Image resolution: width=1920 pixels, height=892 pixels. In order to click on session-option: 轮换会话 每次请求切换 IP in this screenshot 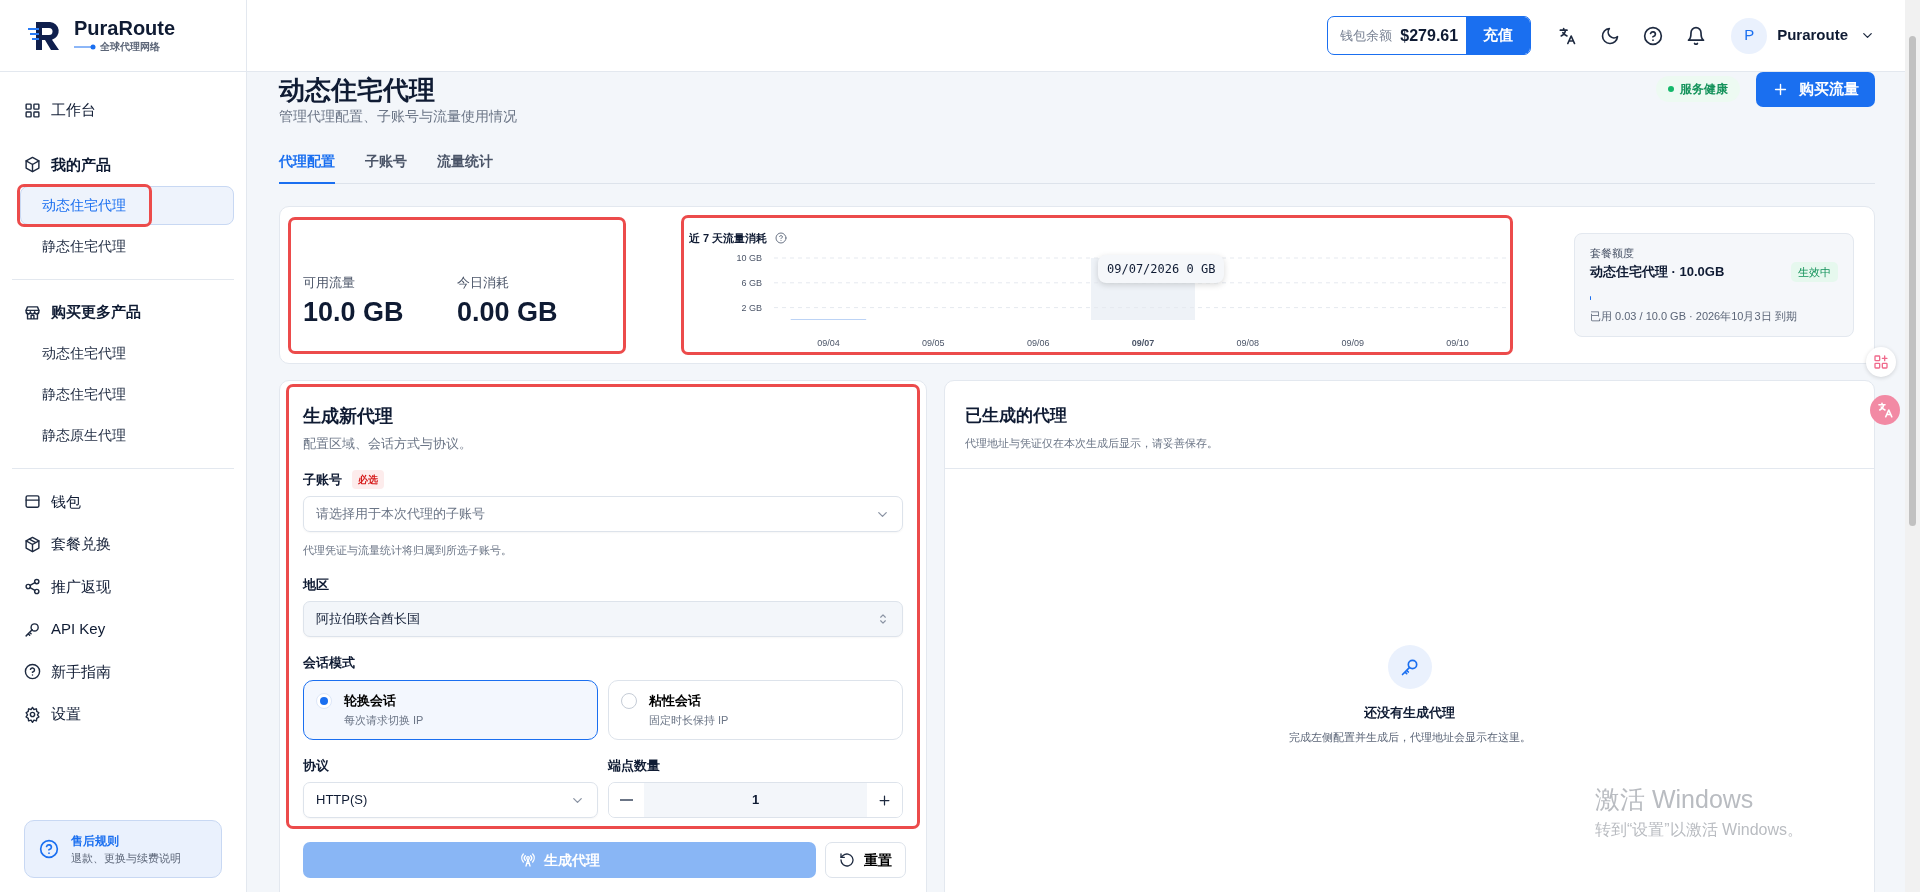, I will do `click(450, 709)`.